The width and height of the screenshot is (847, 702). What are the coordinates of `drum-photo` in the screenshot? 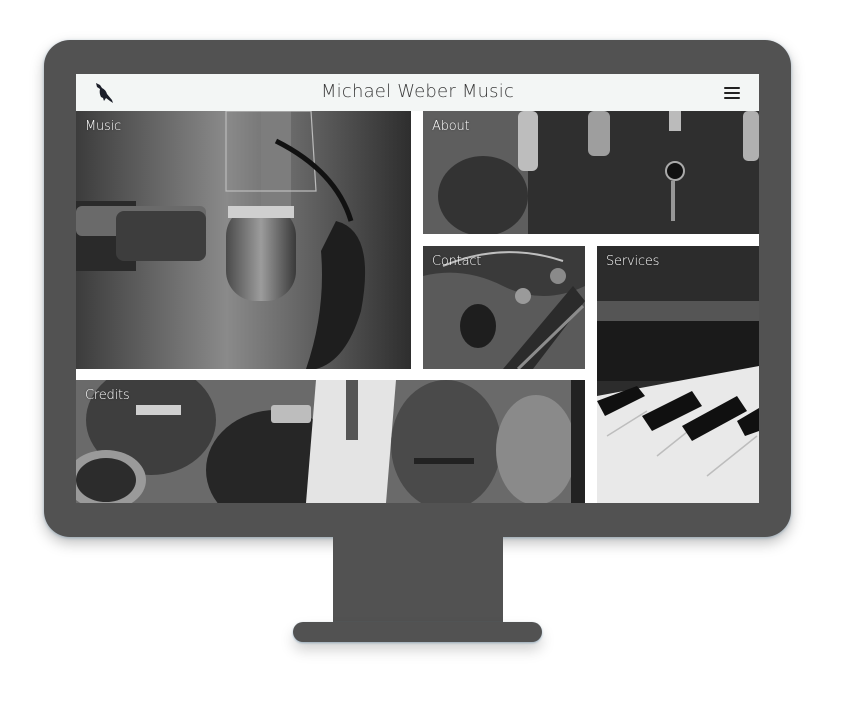 It's located at (591, 172).